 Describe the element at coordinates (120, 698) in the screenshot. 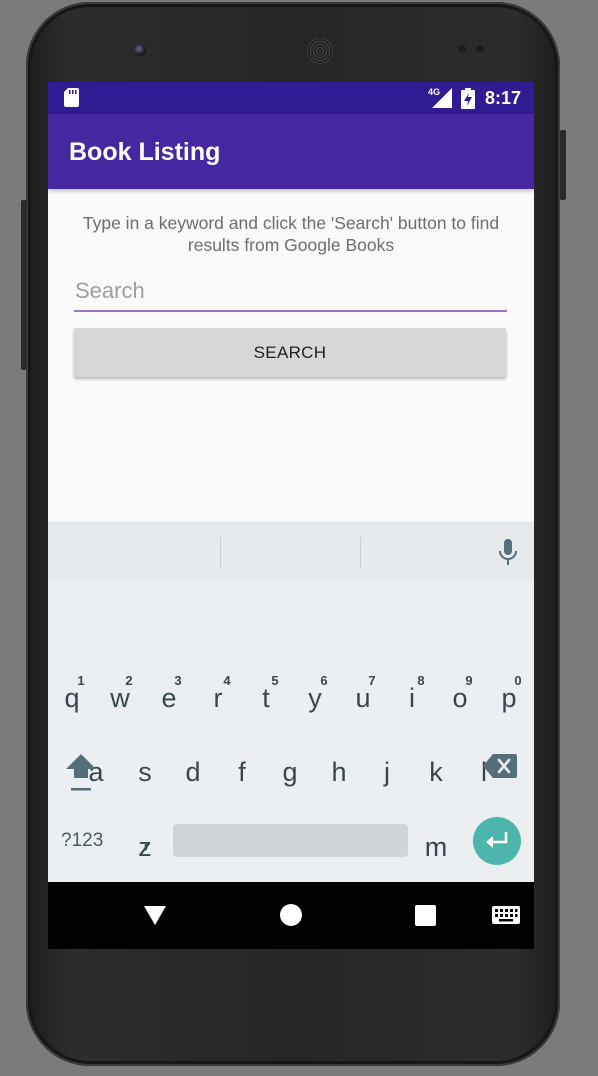

I see `key-w: w` at that location.